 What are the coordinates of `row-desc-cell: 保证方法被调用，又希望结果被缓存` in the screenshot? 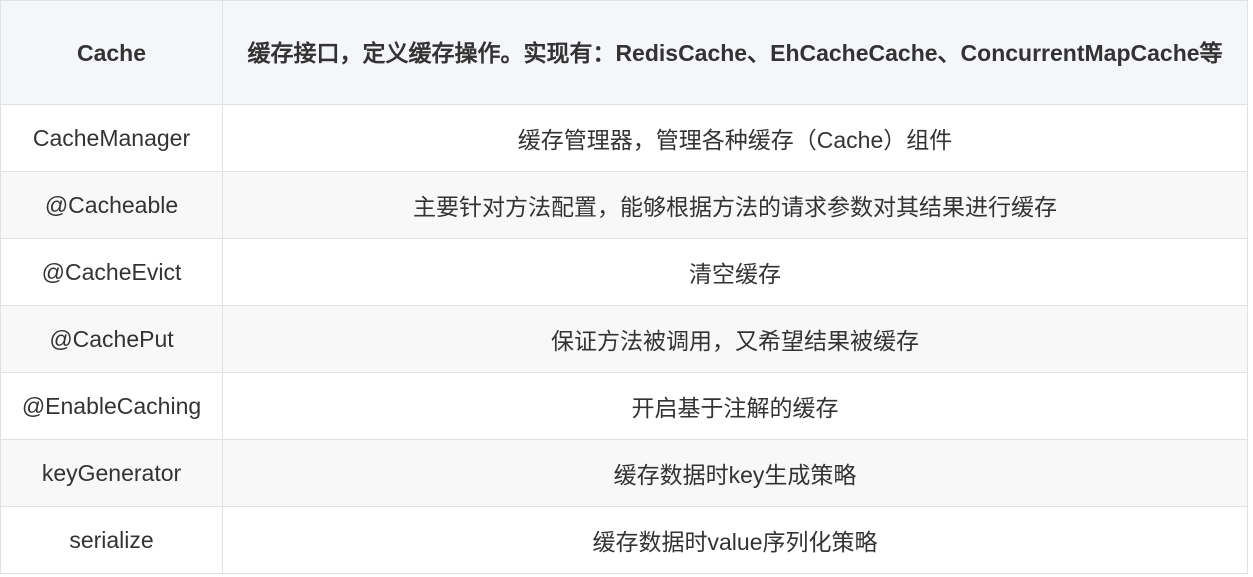 It's located at (735, 339).